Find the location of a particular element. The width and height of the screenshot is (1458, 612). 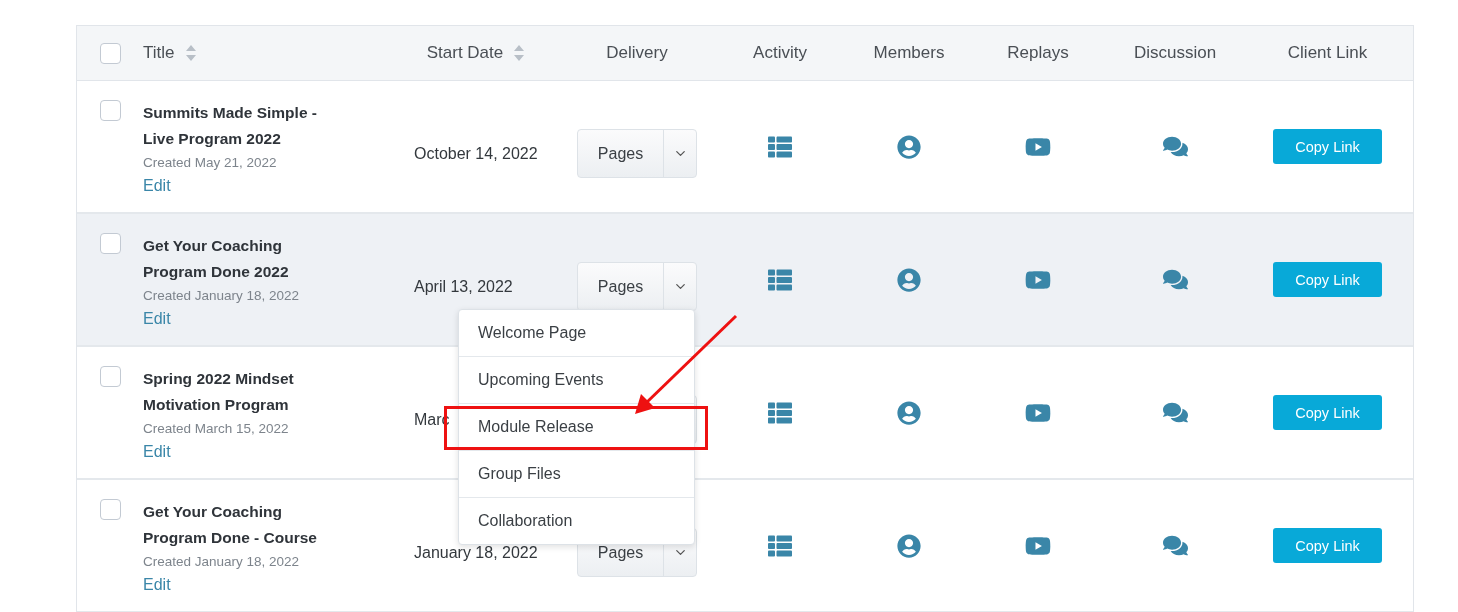

program-title: Spring 2022 Mindset Motivation Program is located at coordinates (219, 392).